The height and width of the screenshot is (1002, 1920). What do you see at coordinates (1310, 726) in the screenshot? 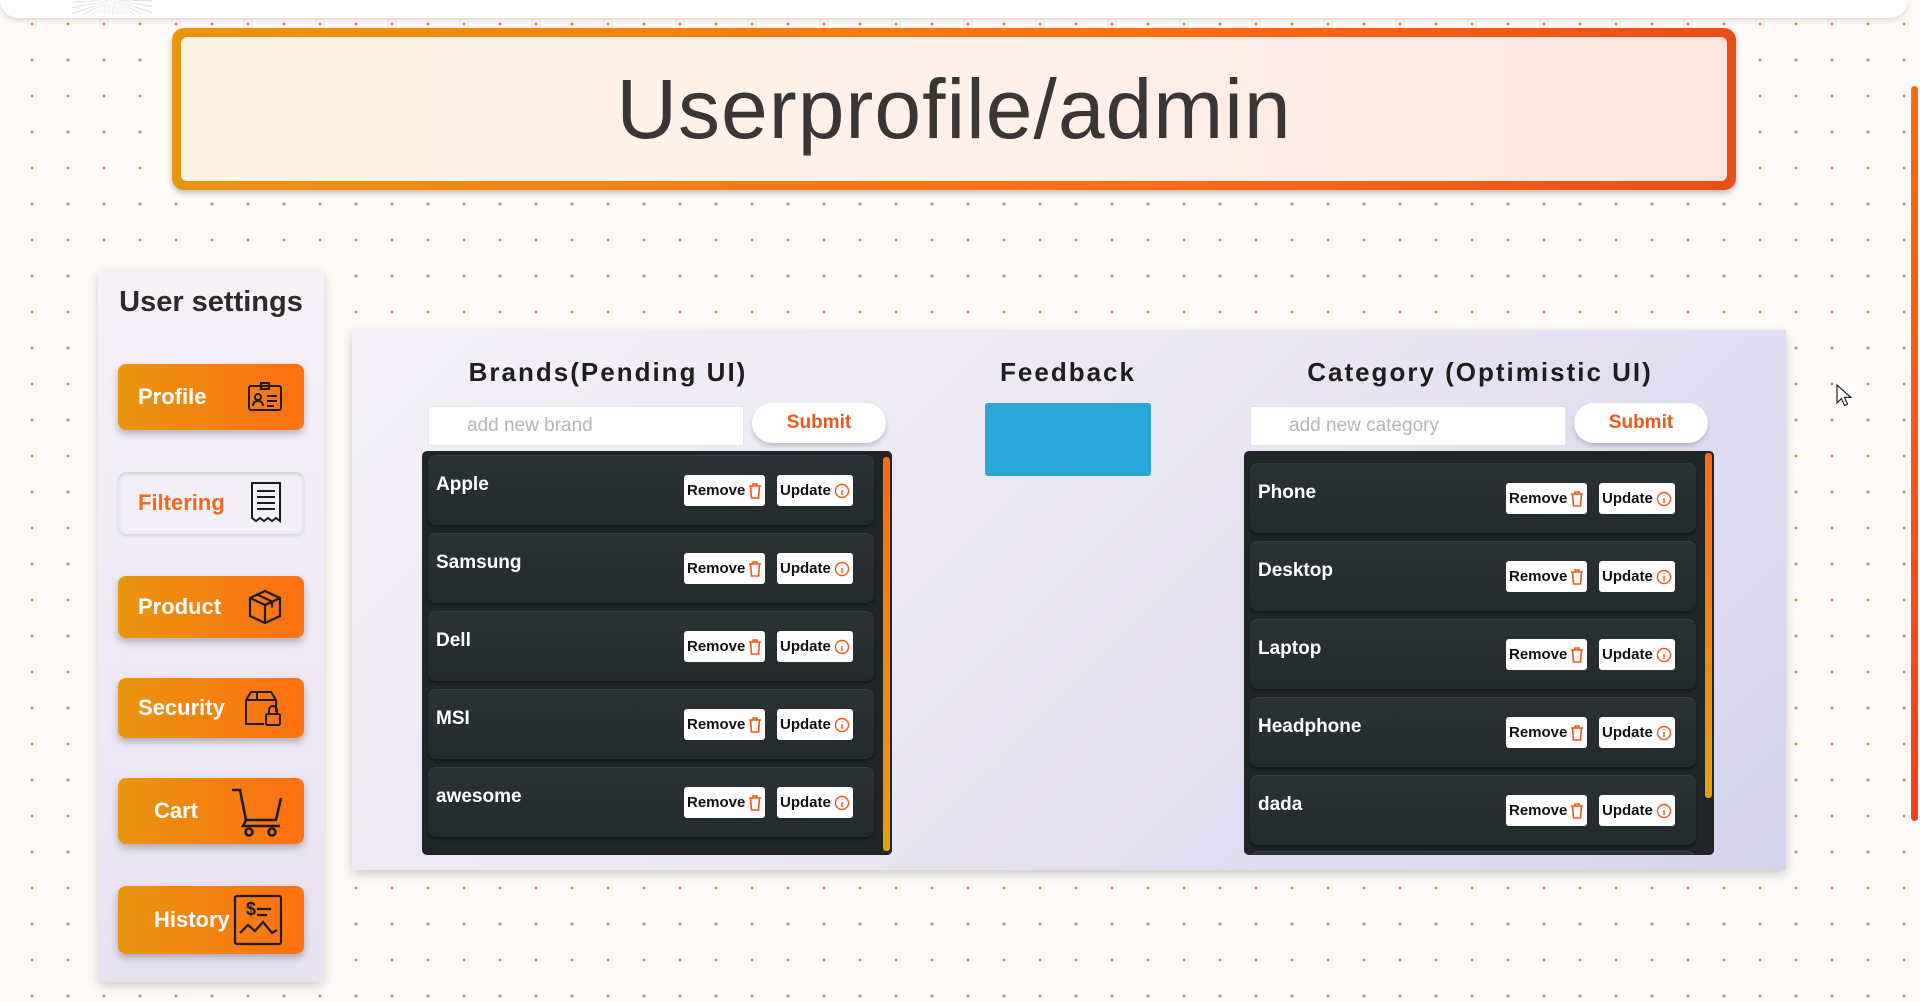
I see `category-name: Headphone` at bounding box center [1310, 726].